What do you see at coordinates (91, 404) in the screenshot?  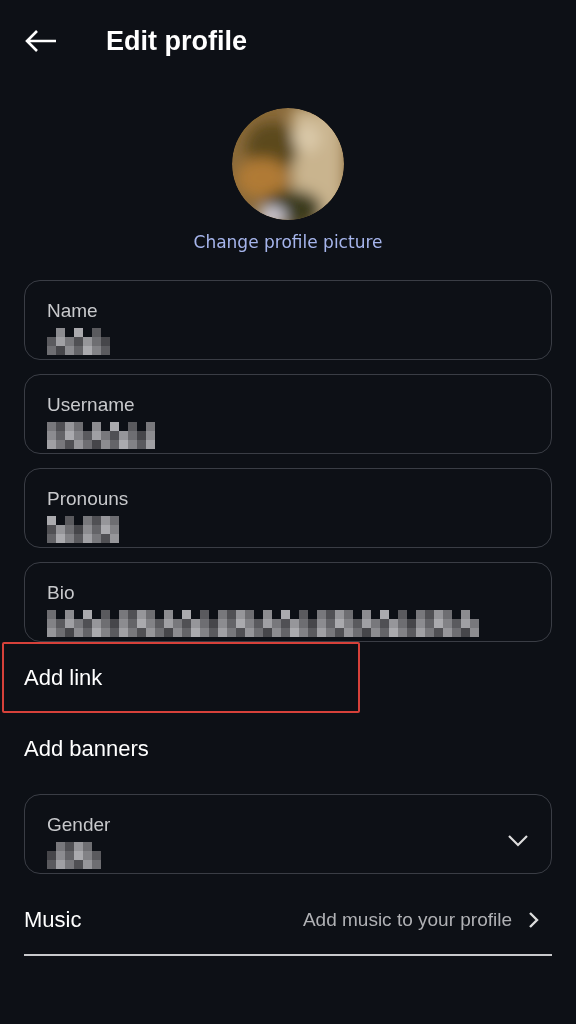 I see `field-label: Username` at bounding box center [91, 404].